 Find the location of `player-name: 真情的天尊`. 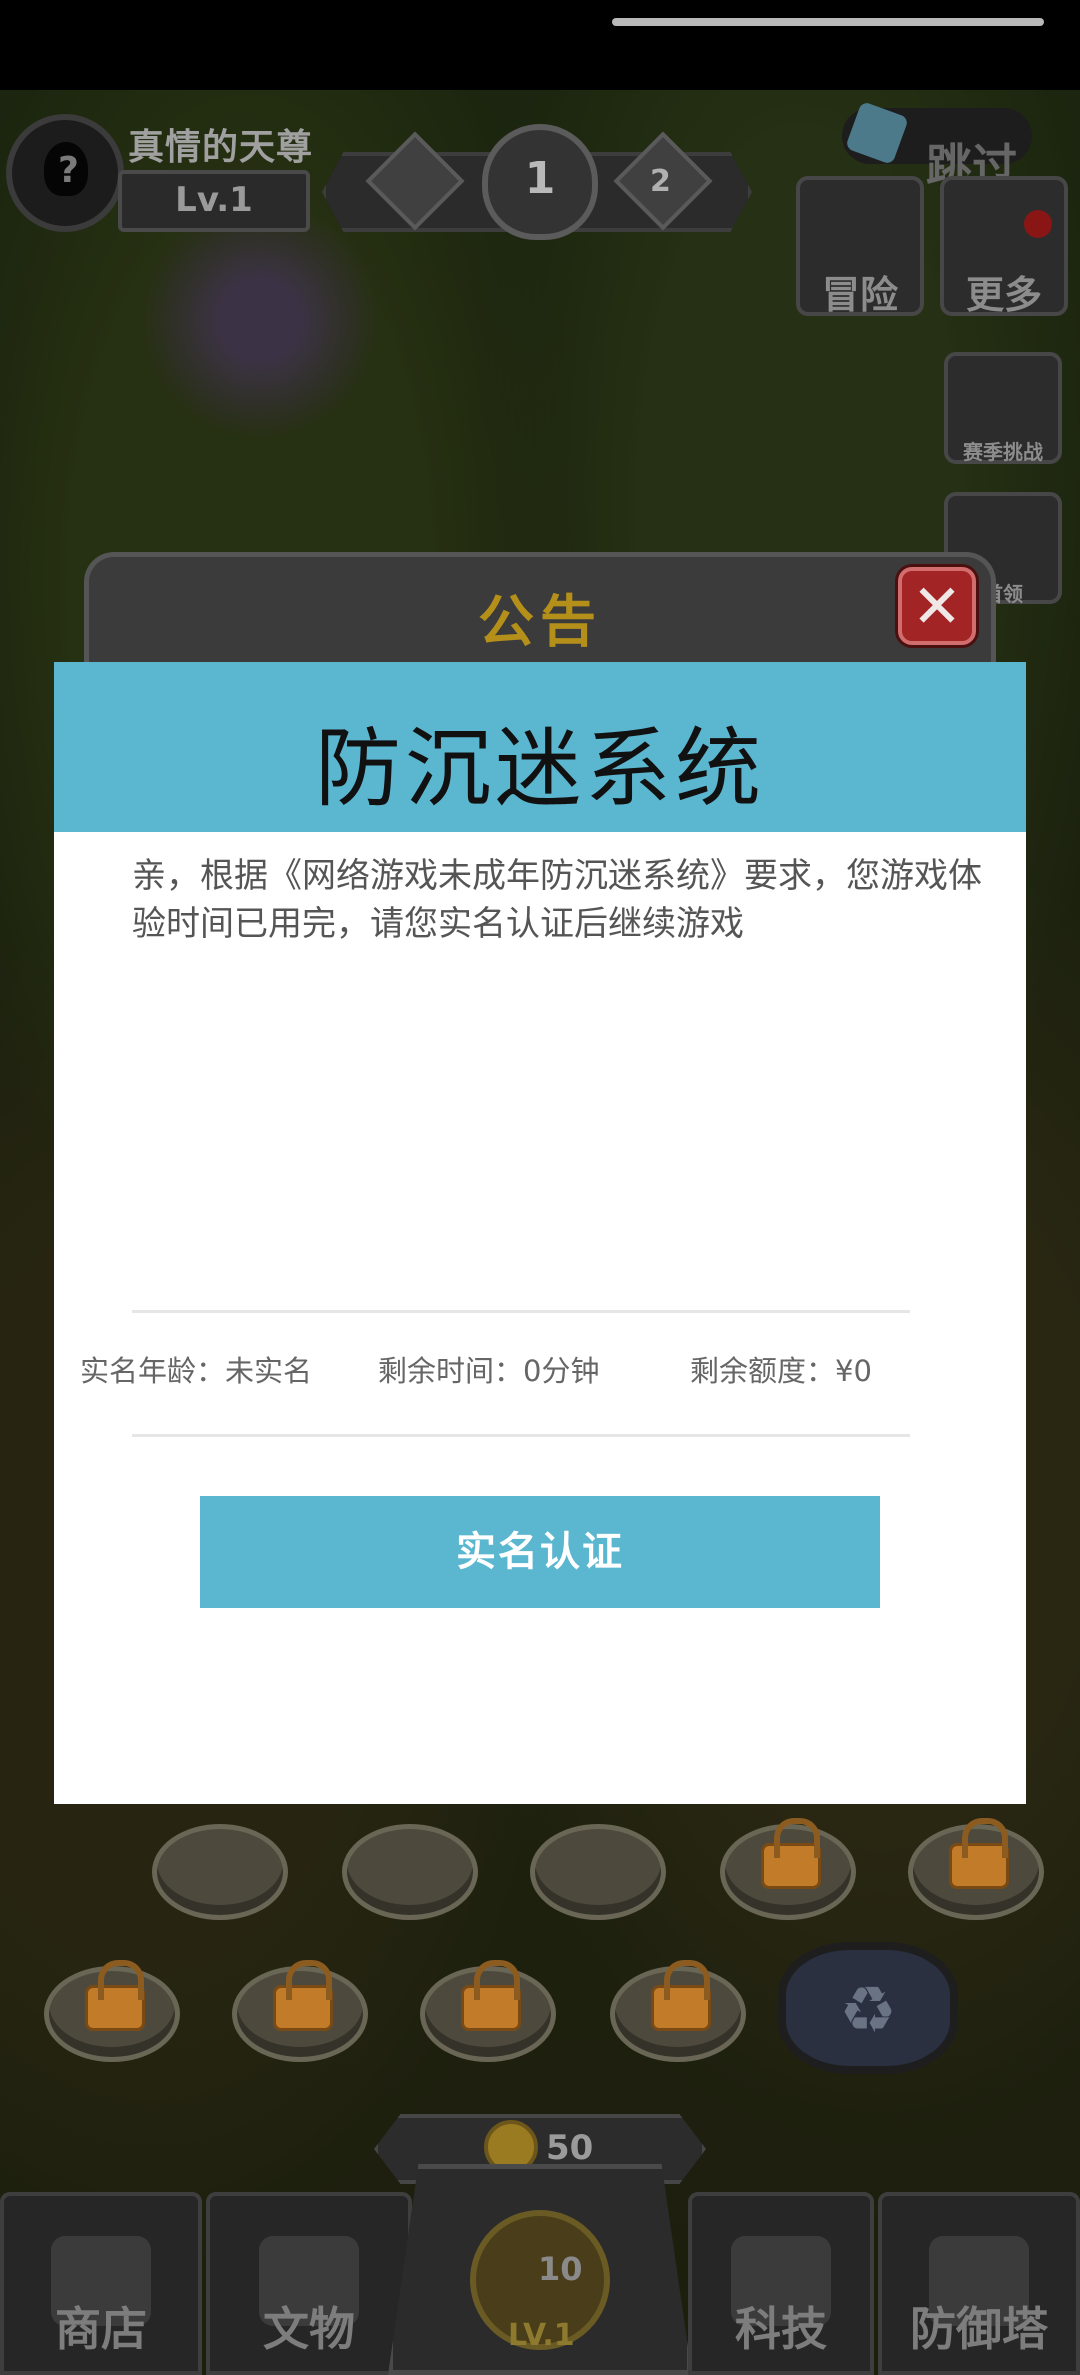

player-name: 真情的天尊 is located at coordinates (221, 147).